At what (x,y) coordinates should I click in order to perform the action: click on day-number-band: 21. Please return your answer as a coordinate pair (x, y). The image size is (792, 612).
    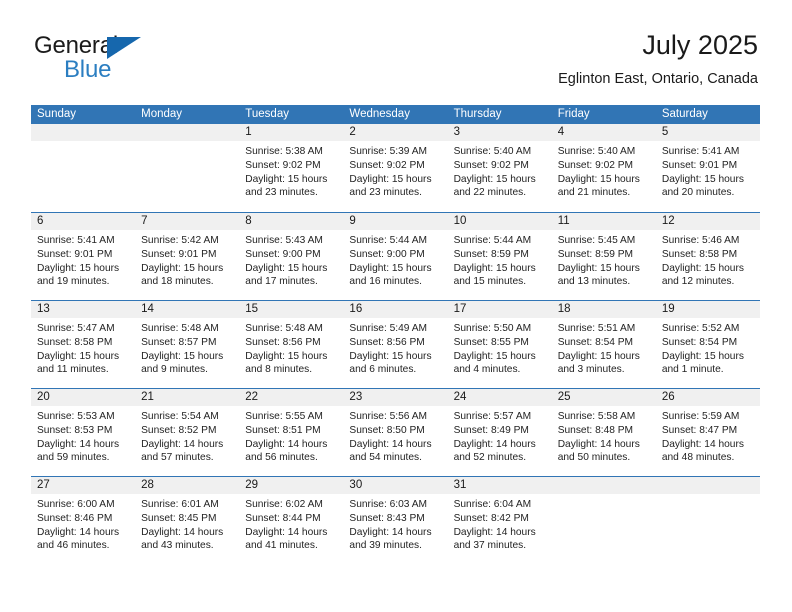
    Looking at the image, I should click on (187, 397).